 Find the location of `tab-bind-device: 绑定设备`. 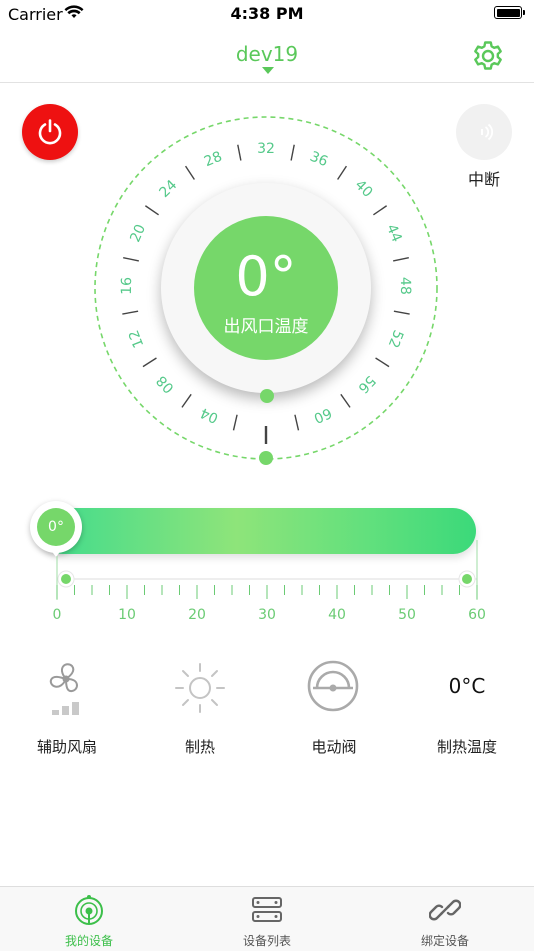

tab-bind-device: 绑定设备 is located at coordinates (445, 918).